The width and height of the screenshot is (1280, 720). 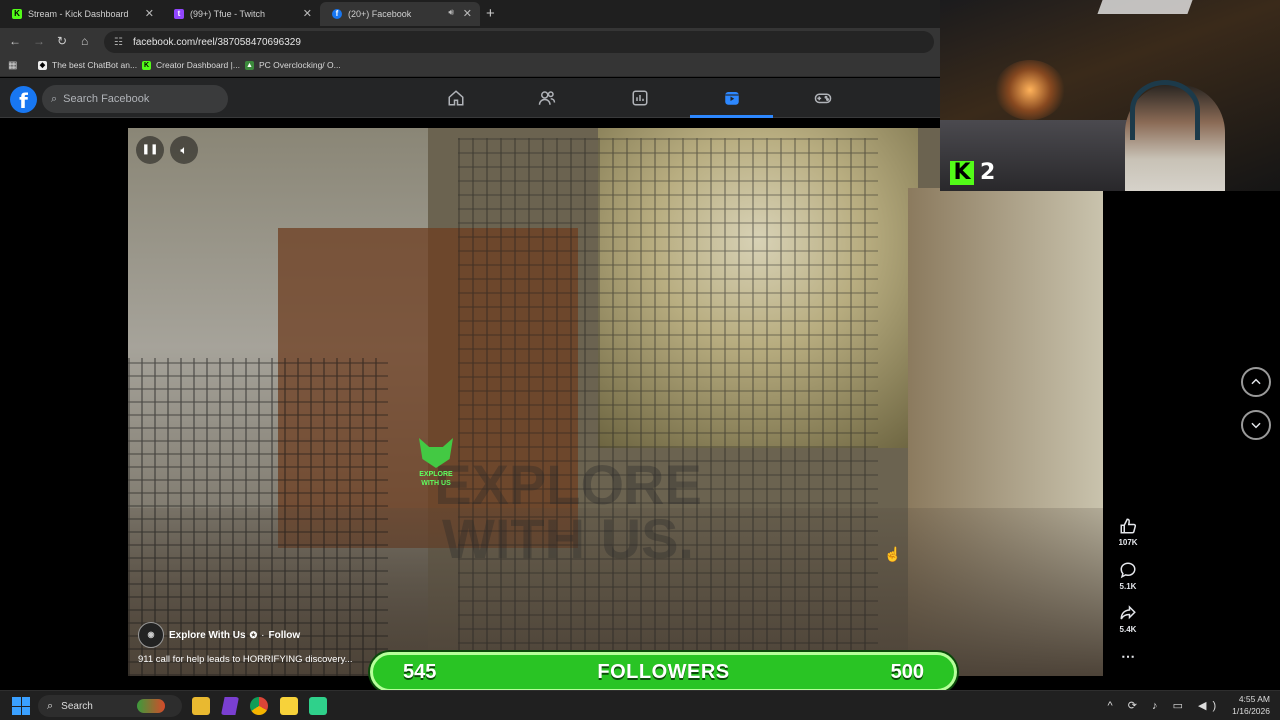 What do you see at coordinates (249, 65) in the screenshot?
I see `overclock-icon: ▲` at bounding box center [249, 65].